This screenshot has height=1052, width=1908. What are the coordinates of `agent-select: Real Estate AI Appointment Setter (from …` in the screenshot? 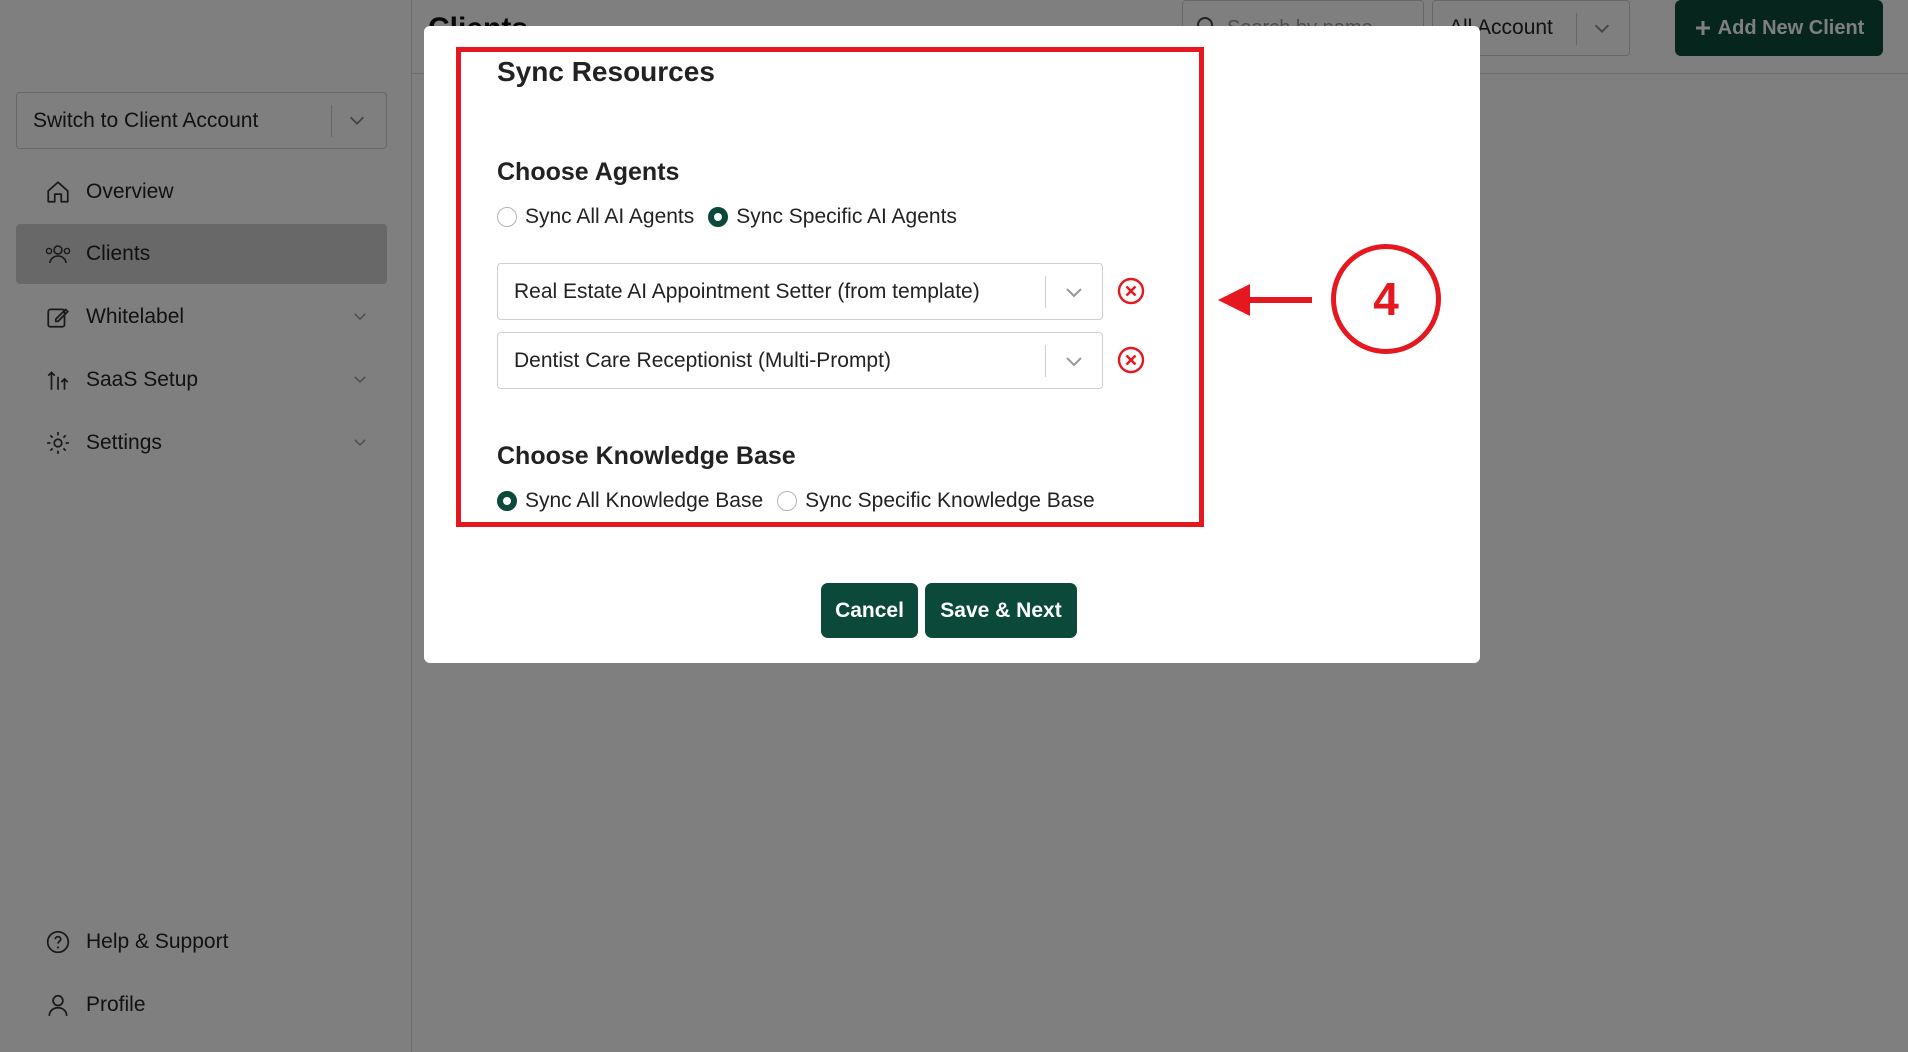 It's located at (800, 291).